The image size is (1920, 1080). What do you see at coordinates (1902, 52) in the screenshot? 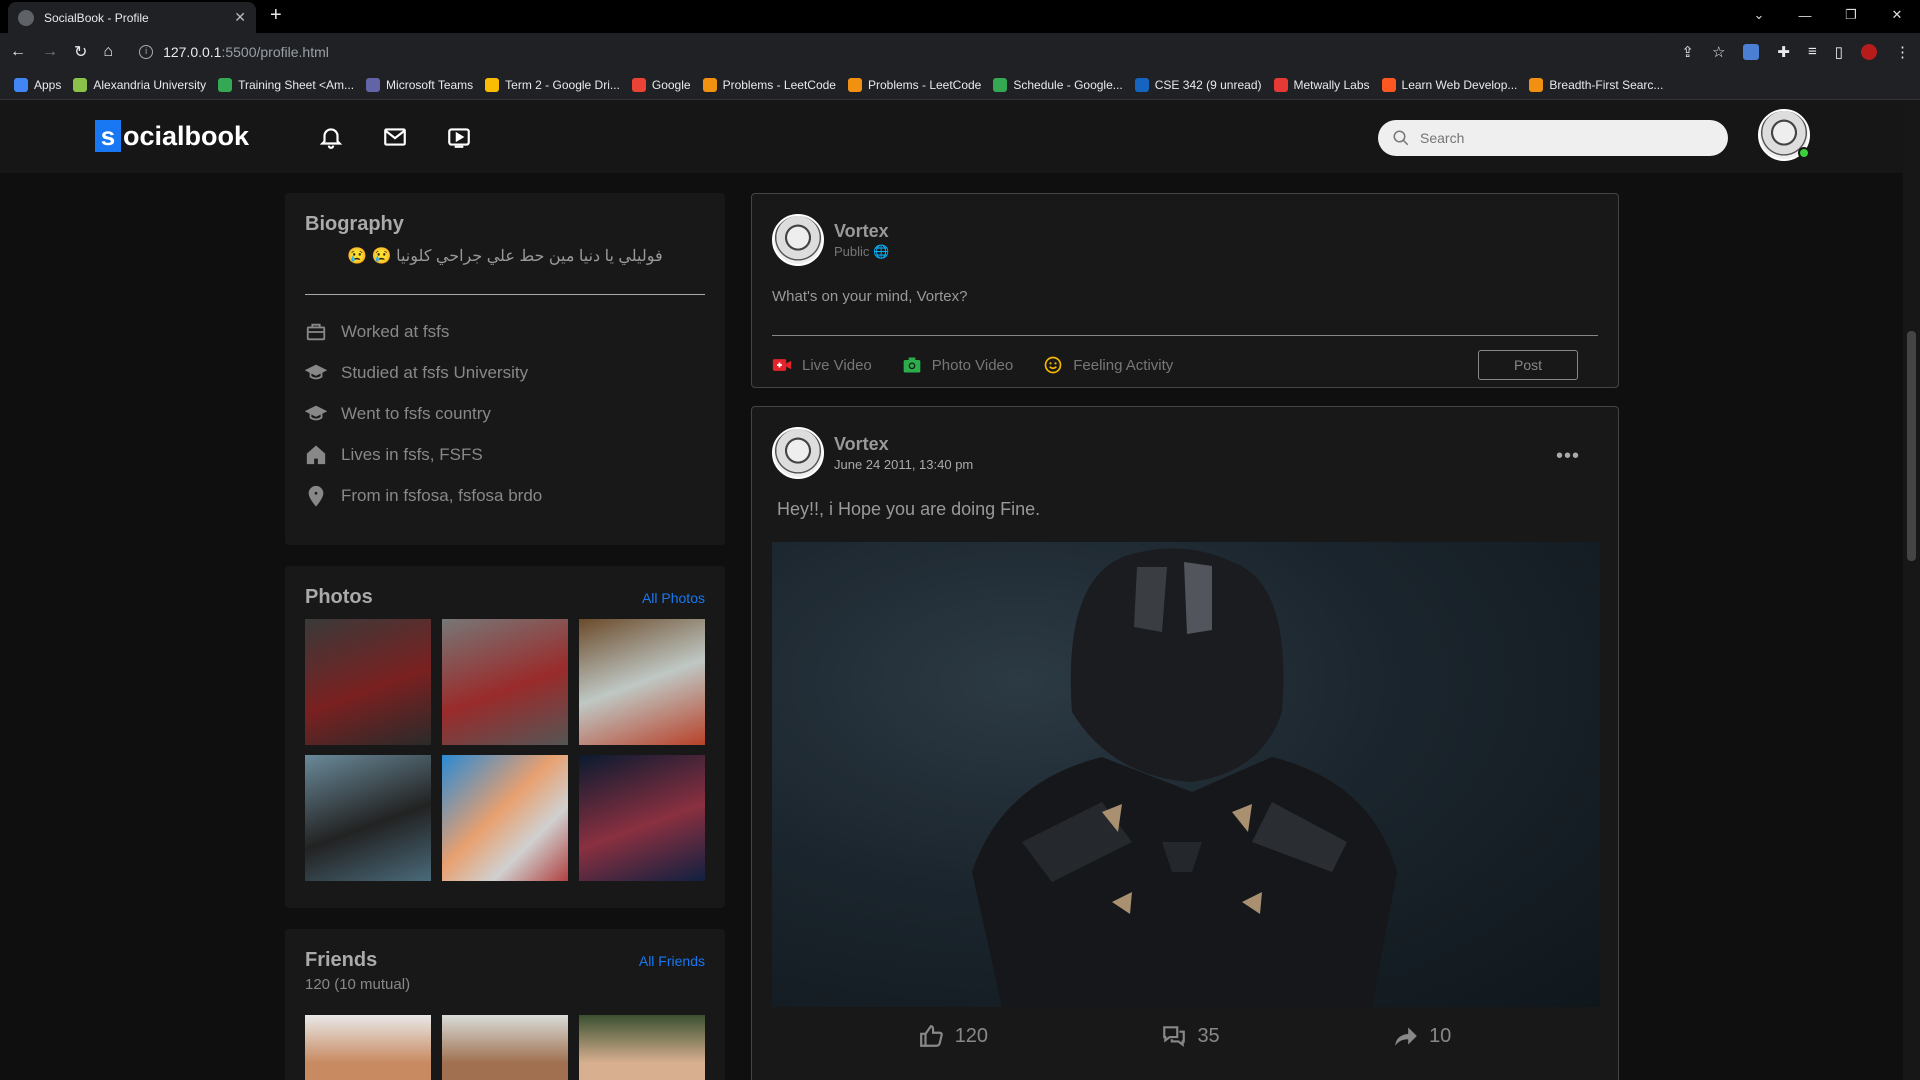
I see `menu-dots-icon: ⋮` at bounding box center [1902, 52].